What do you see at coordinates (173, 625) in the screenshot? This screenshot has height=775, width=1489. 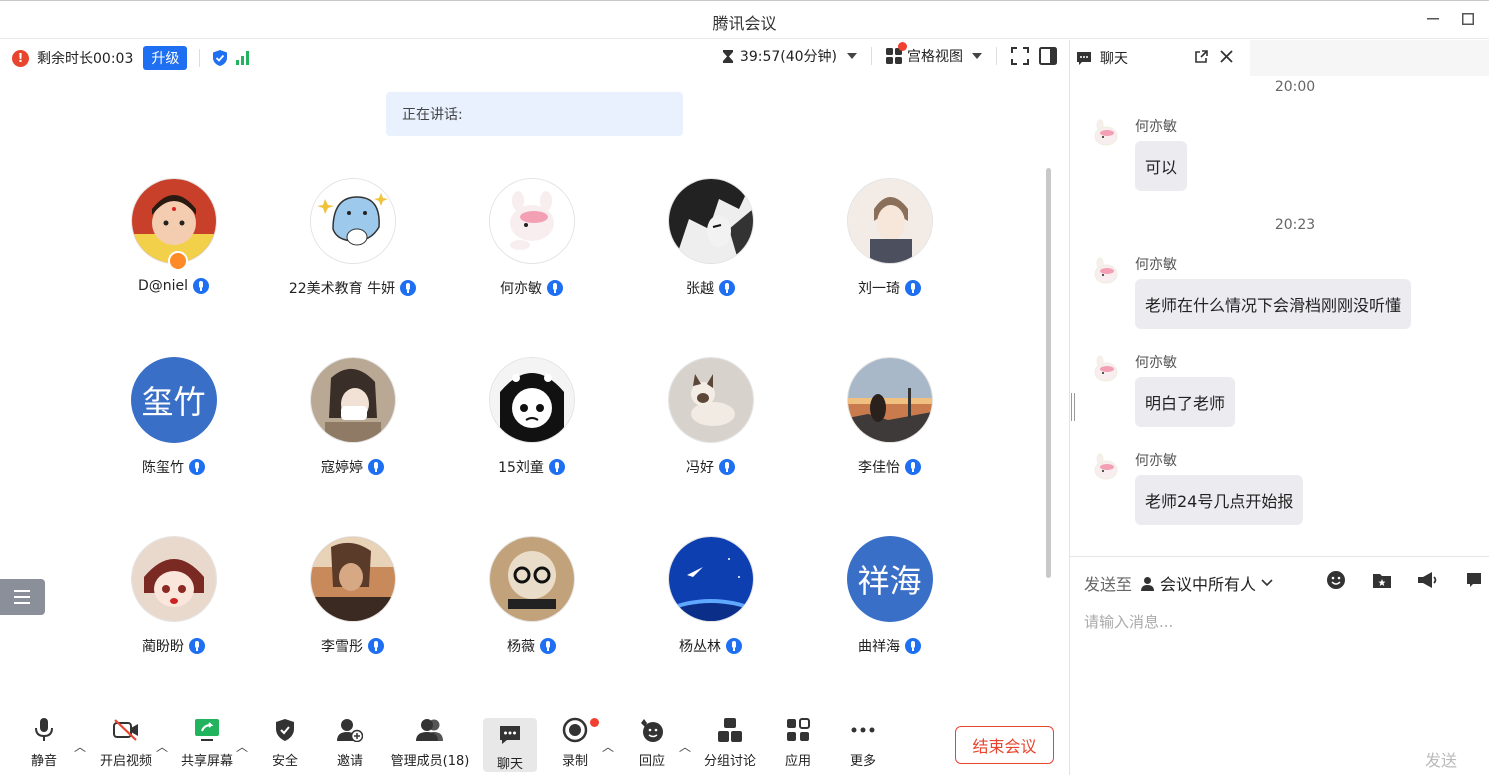 I see `participant-tile: 蔺盼盼` at bounding box center [173, 625].